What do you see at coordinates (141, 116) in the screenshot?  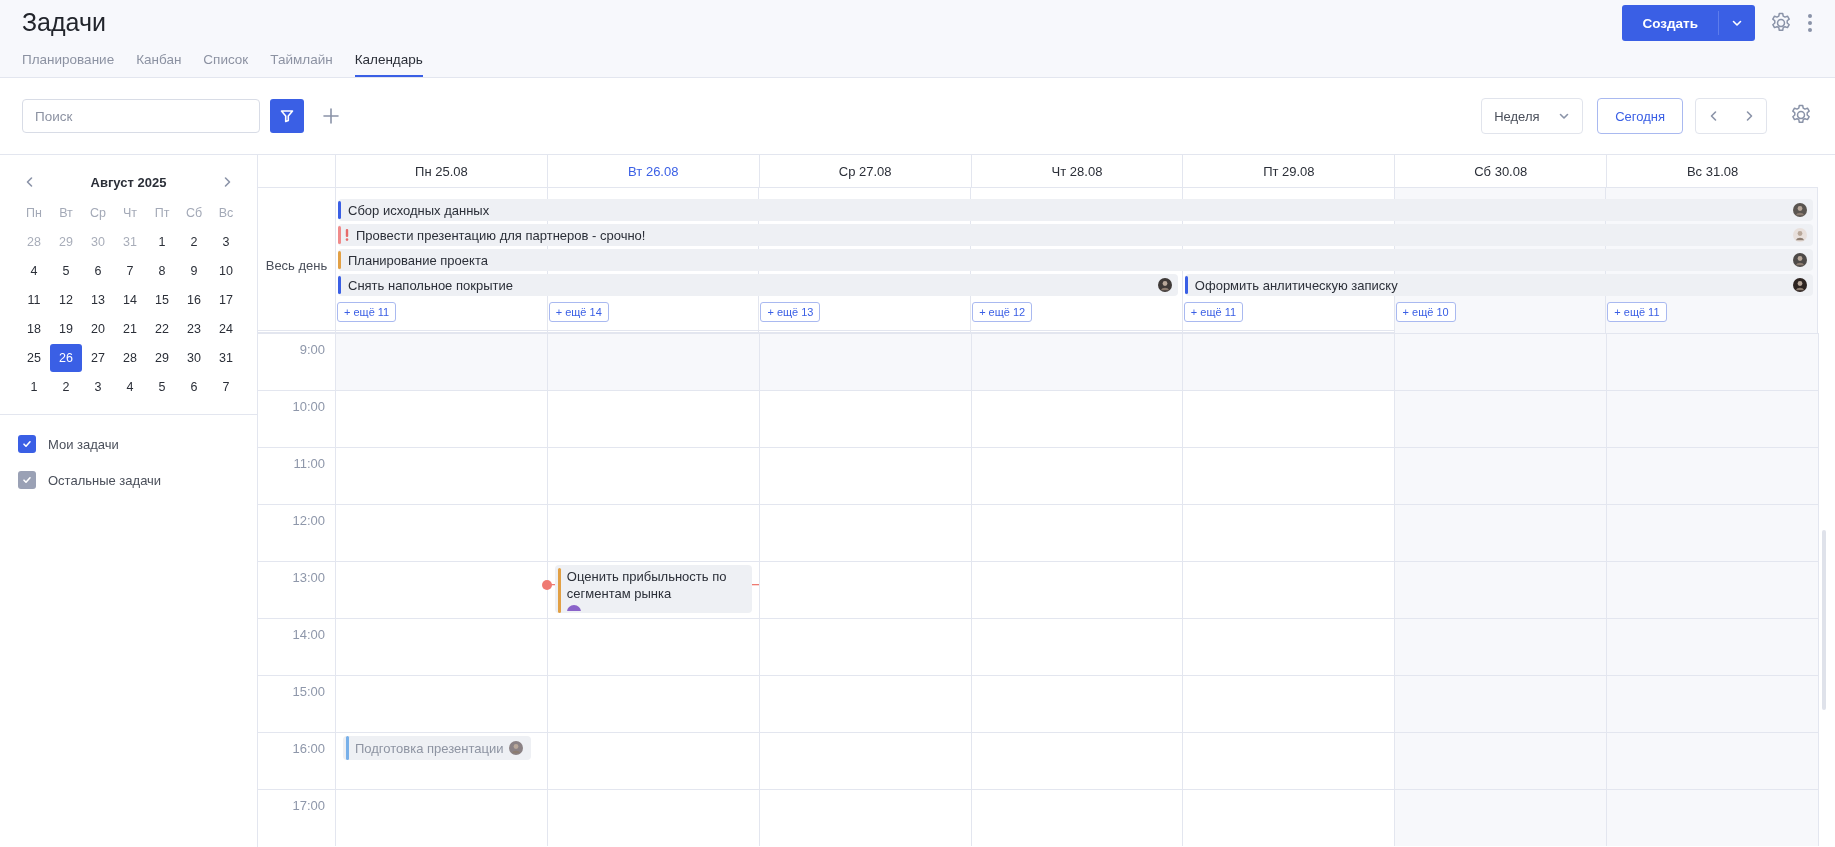 I see `search-field: Поиск` at bounding box center [141, 116].